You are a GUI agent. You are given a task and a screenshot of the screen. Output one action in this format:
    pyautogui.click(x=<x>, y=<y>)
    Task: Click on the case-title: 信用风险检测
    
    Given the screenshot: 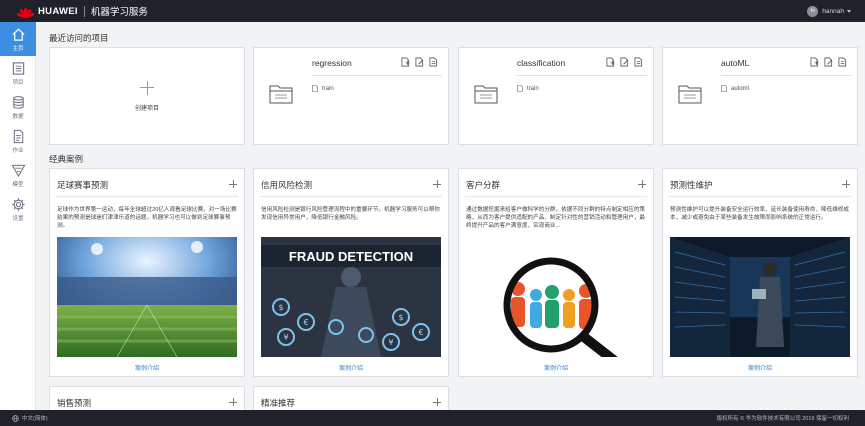 What is the action you would take?
    pyautogui.click(x=287, y=185)
    